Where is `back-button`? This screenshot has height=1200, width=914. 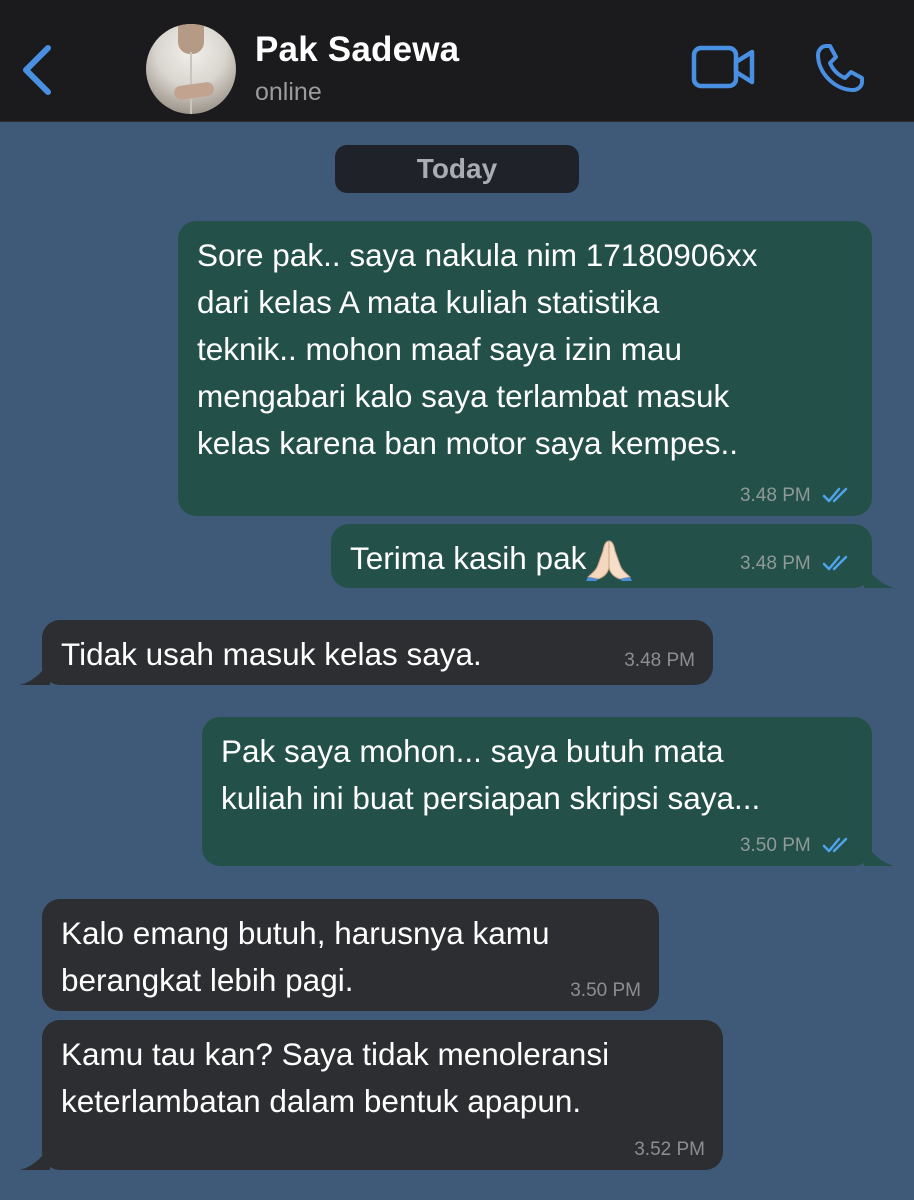 back-button is located at coordinates (39, 70).